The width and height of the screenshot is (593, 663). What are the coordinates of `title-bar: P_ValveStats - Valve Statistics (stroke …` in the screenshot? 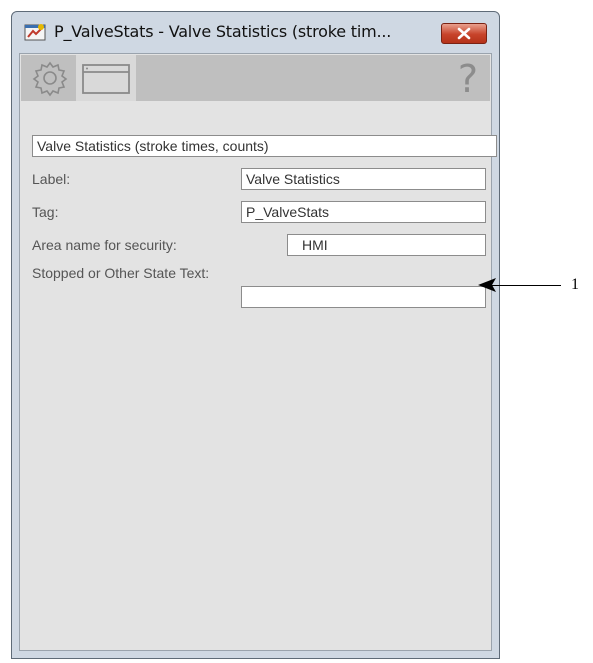 It's located at (255, 32).